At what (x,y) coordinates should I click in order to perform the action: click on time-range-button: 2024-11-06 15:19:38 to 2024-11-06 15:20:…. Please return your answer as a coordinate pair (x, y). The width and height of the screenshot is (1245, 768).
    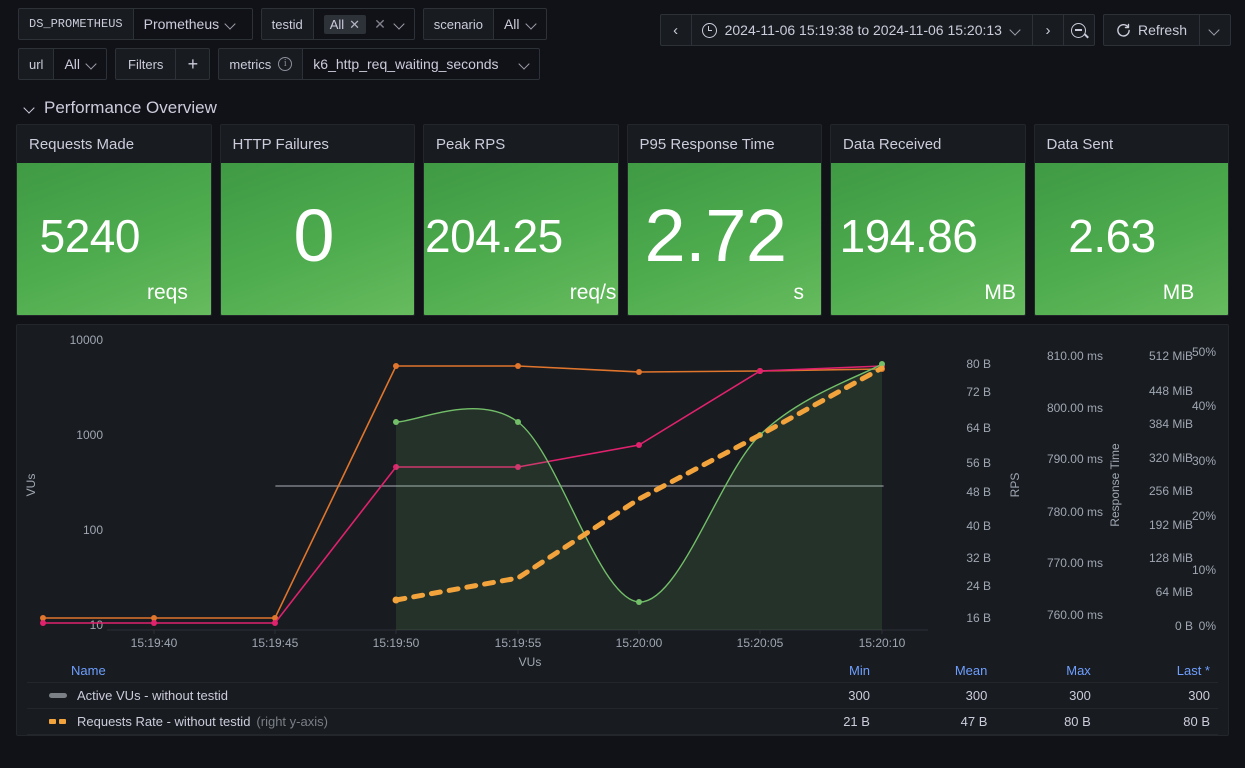
    Looking at the image, I should click on (862, 30).